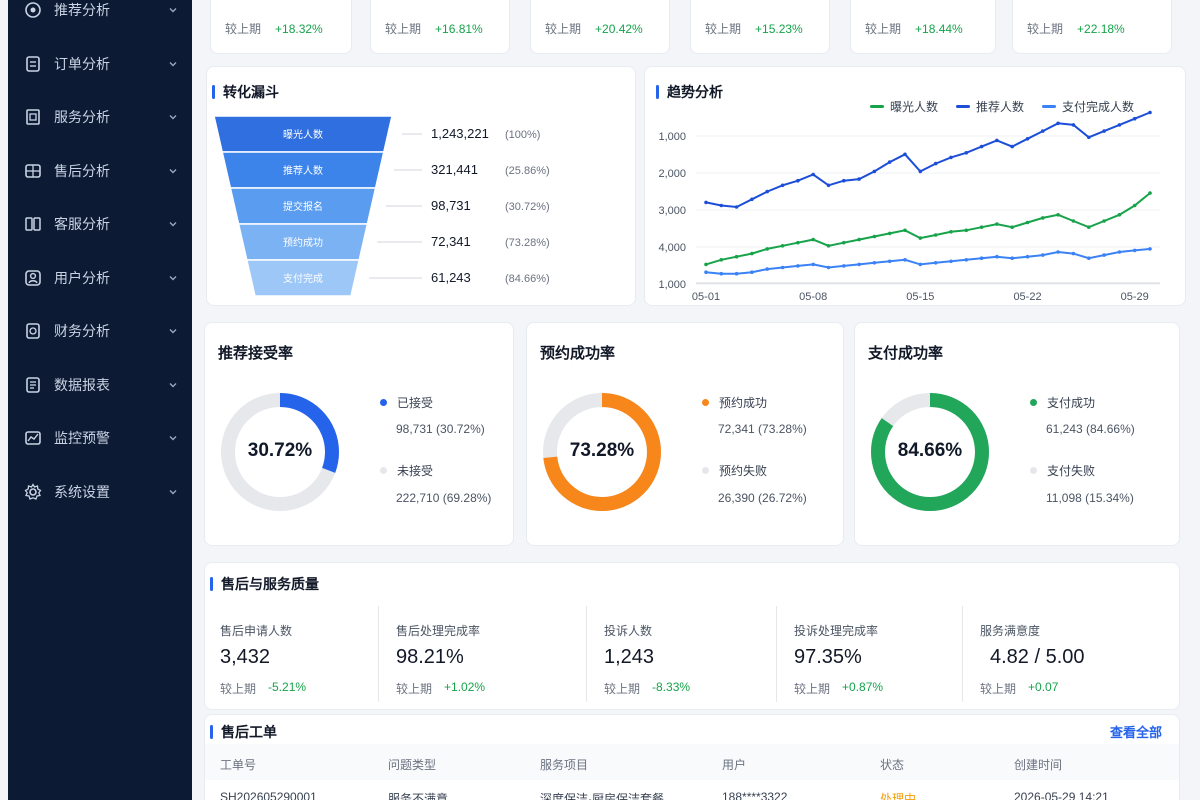 Image resolution: width=1200 pixels, height=800 pixels. What do you see at coordinates (1062, 470) in the screenshot?
I see `legend-item: 支付失败` at bounding box center [1062, 470].